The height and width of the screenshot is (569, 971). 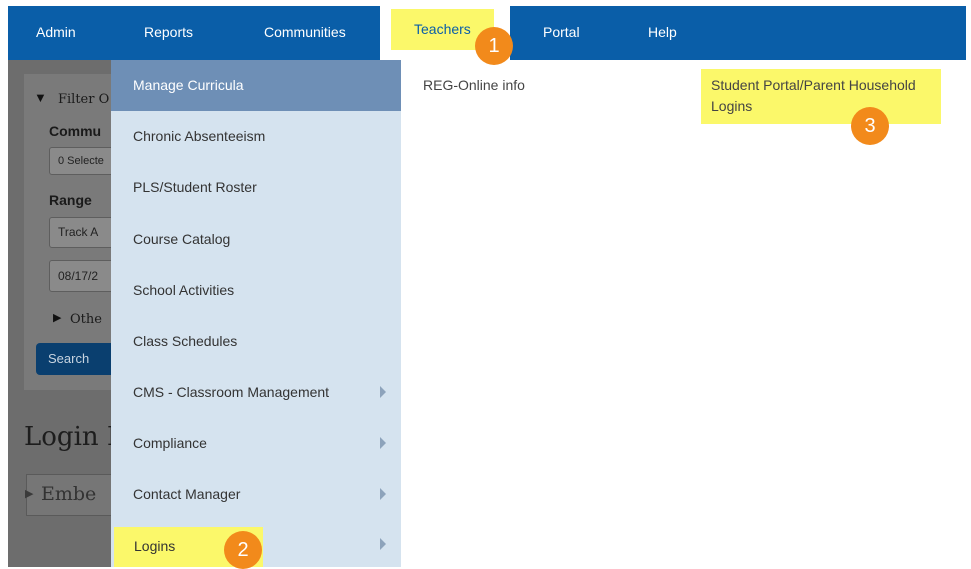 I want to click on menu-item-school-activities: School Activities, so click(x=256, y=290).